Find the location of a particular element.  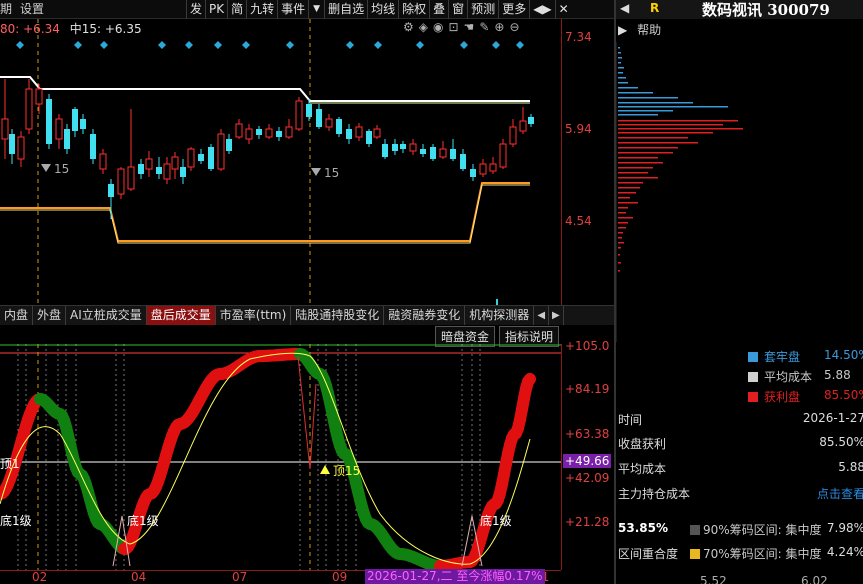

dropdown-icon: ▼ is located at coordinates (316, 9).